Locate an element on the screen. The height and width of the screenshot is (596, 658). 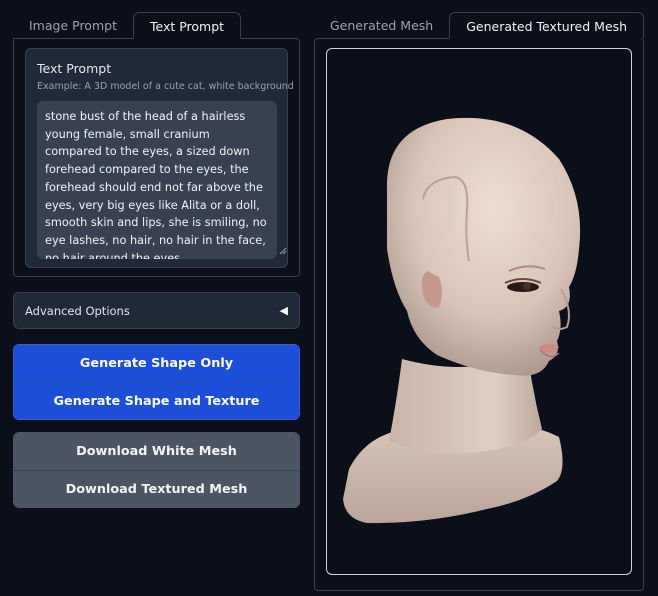
prompt-label: Text Prompt is located at coordinates (74, 68).